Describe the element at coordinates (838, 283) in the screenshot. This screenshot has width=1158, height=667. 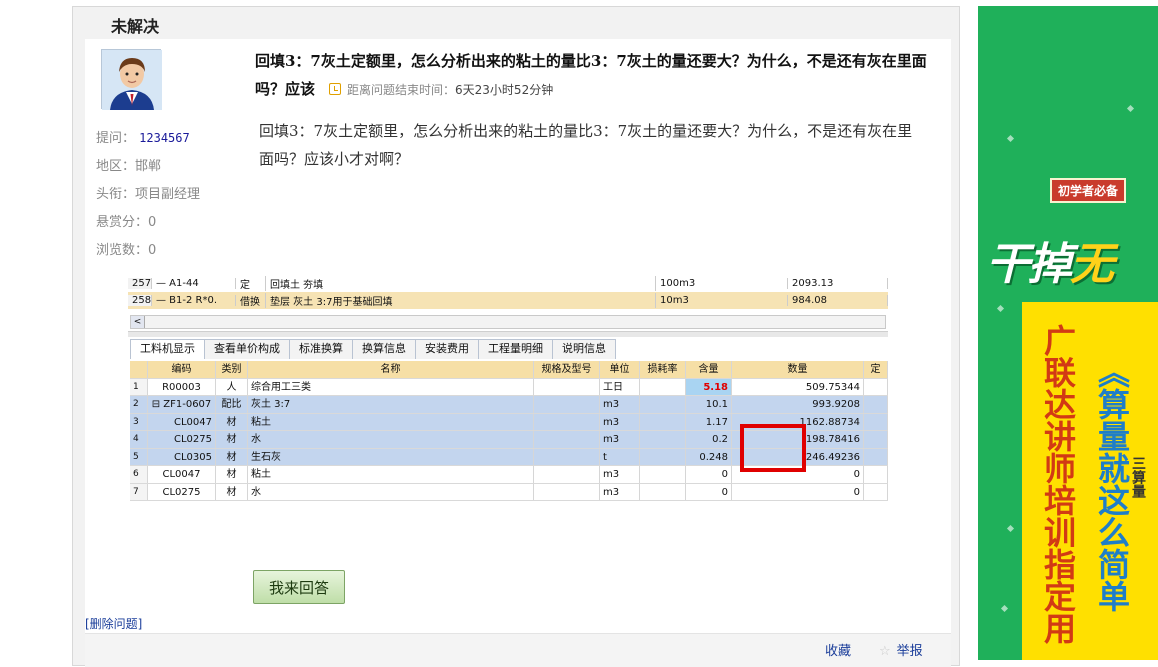
I see `upper-grid-cell-qty: 2093.13` at that location.